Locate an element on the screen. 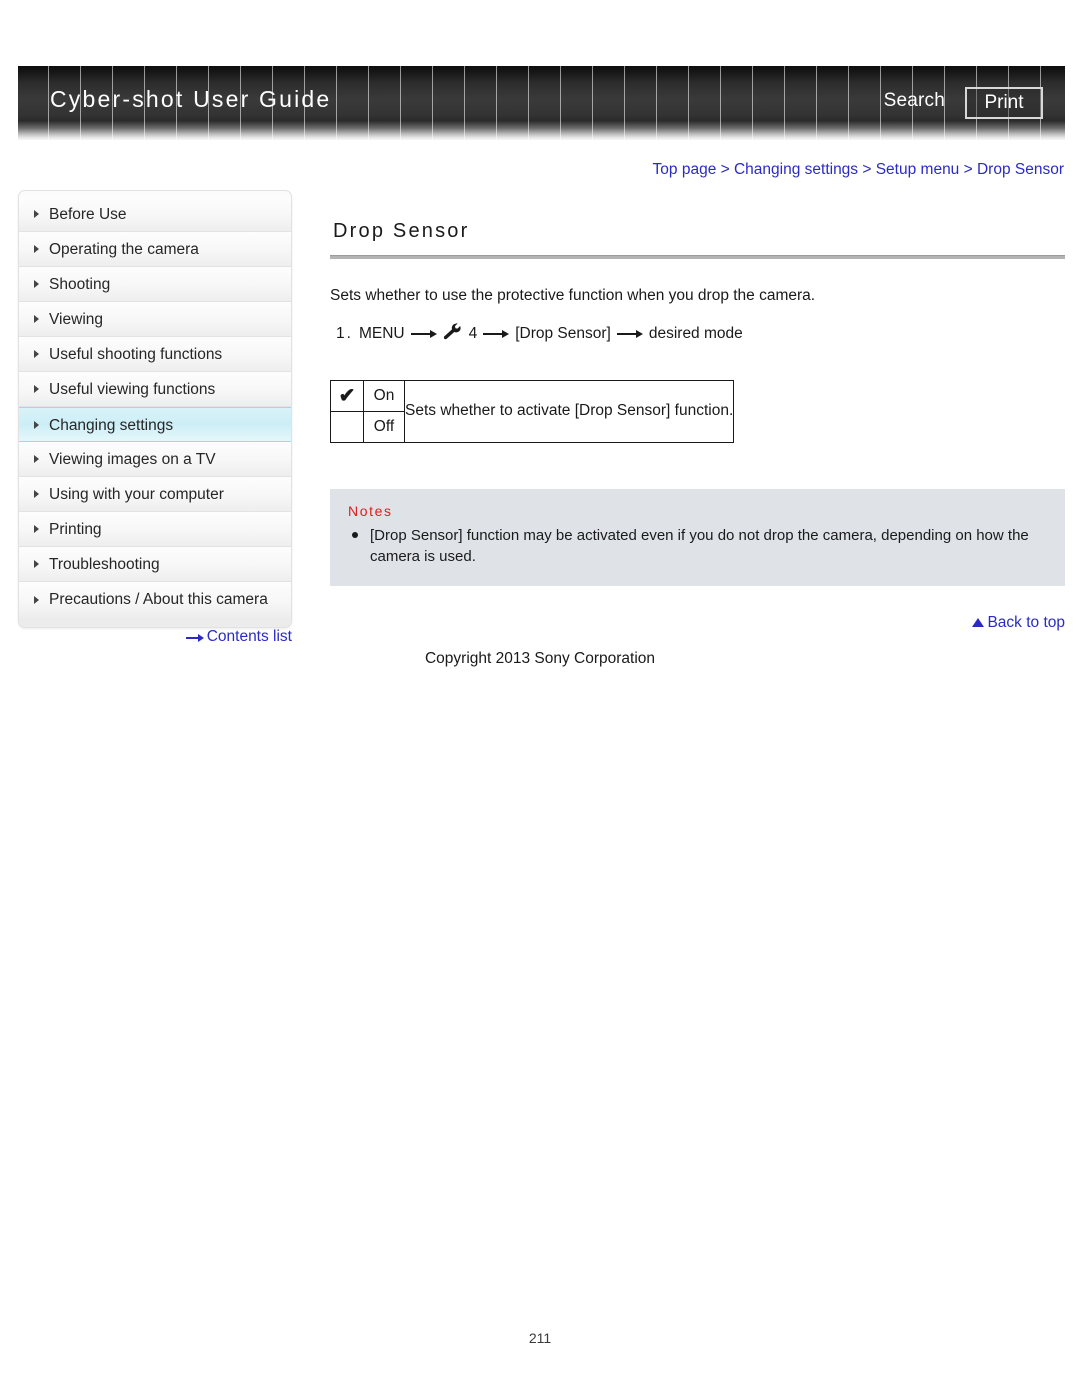 This screenshot has height=1397, width=1080. sidebar-item-troubleshooting: Troubleshooting is located at coordinates (155, 564).